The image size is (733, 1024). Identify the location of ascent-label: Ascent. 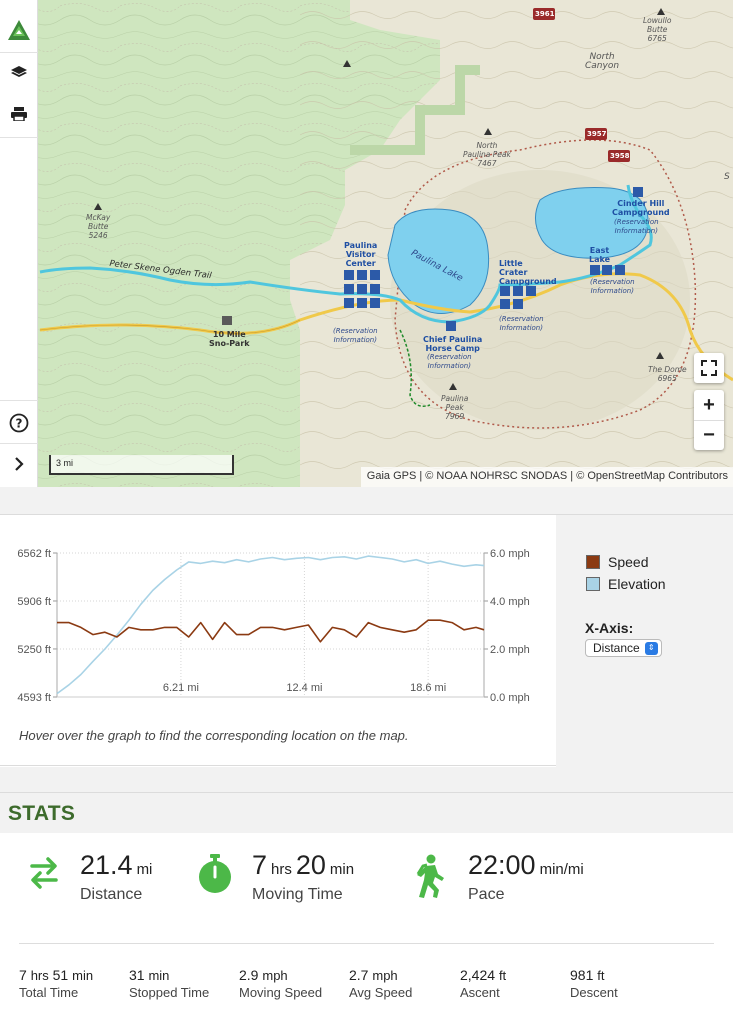
(480, 992).